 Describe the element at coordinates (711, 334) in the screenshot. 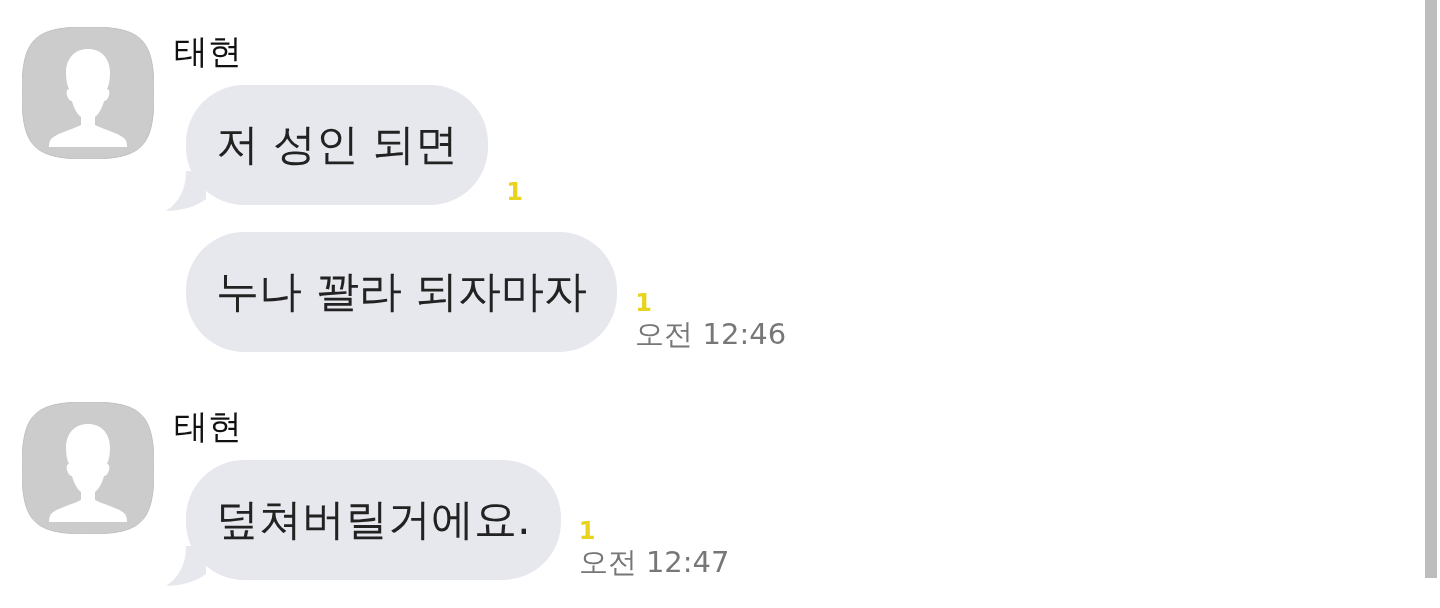

I see `message-time: 오전 12:46` at that location.